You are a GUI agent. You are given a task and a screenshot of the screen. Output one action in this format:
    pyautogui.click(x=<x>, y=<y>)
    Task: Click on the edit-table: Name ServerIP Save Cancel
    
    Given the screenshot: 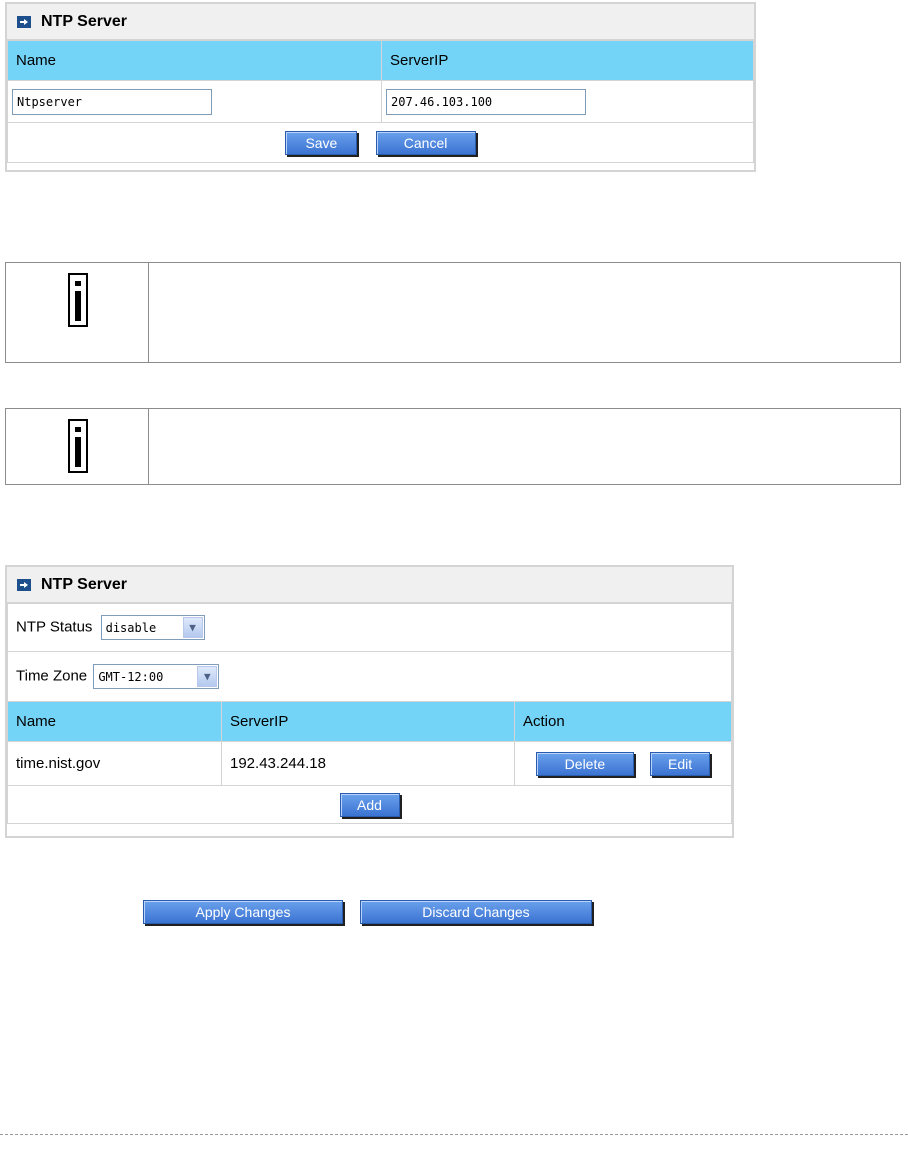 What is the action you would take?
    pyautogui.click(x=380, y=101)
    